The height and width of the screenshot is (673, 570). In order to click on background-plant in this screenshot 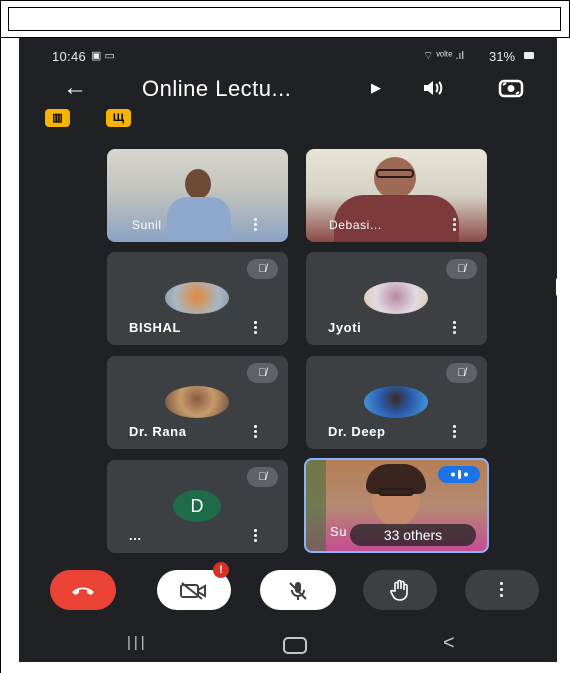, I will do `click(316, 505)`.